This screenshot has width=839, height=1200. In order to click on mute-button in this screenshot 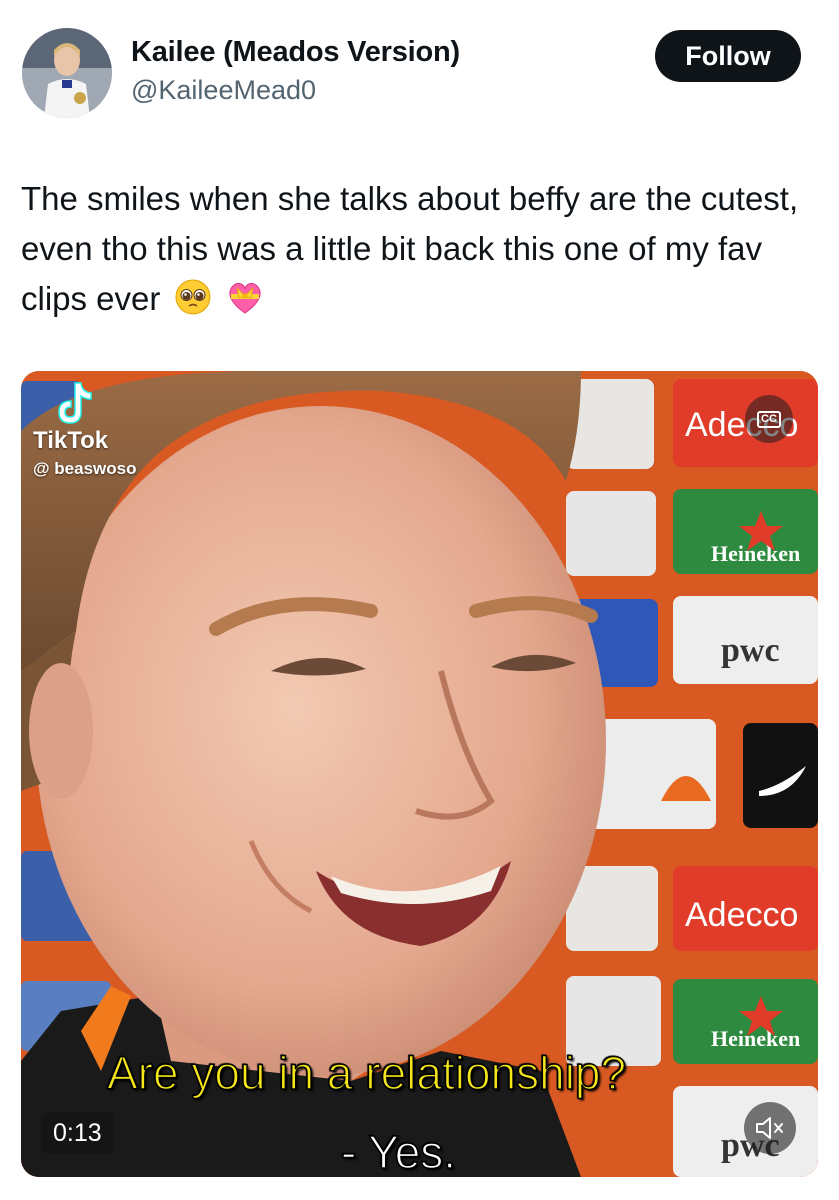, I will do `click(770, 1128)`.